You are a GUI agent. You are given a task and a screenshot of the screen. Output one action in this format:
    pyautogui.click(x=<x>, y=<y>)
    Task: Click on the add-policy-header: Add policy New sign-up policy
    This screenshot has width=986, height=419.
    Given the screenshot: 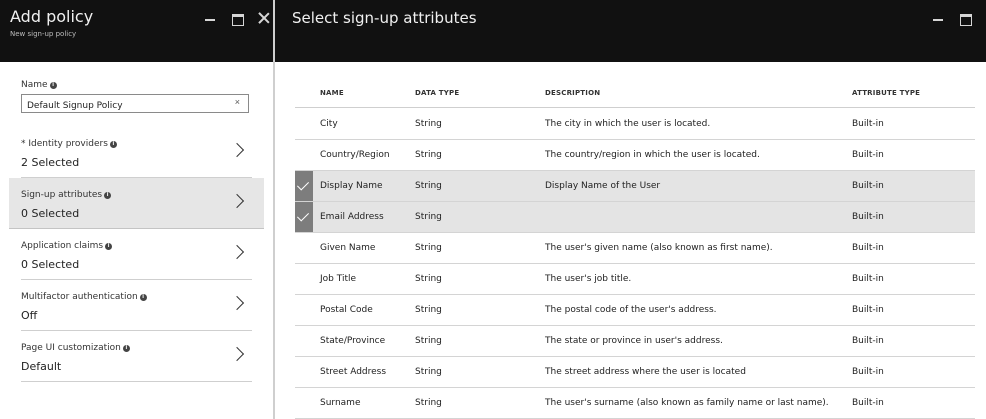 What is the action you would take?
    pyautogui.click(x=136, y=31)
    